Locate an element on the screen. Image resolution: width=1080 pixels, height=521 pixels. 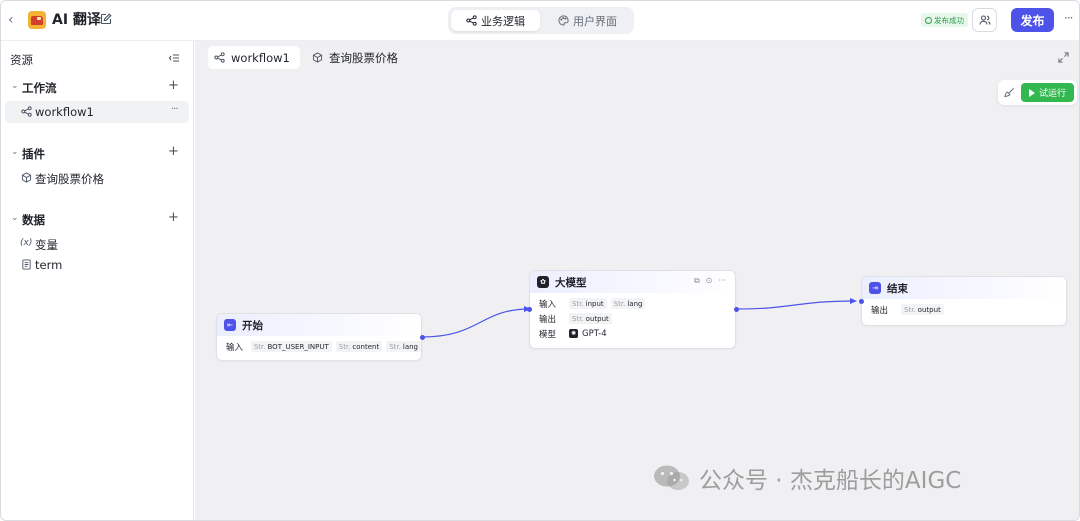
back-icon: ‹ is located at coordinates (14, 20).